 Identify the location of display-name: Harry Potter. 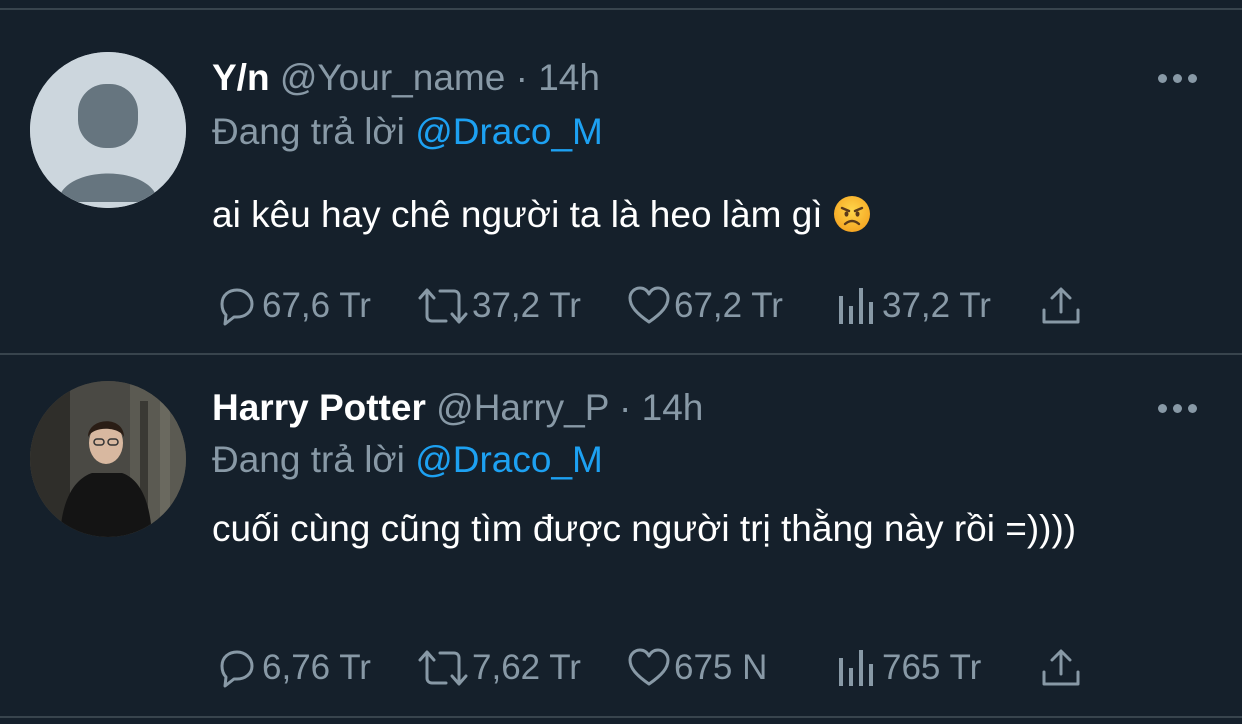
(319, 407).